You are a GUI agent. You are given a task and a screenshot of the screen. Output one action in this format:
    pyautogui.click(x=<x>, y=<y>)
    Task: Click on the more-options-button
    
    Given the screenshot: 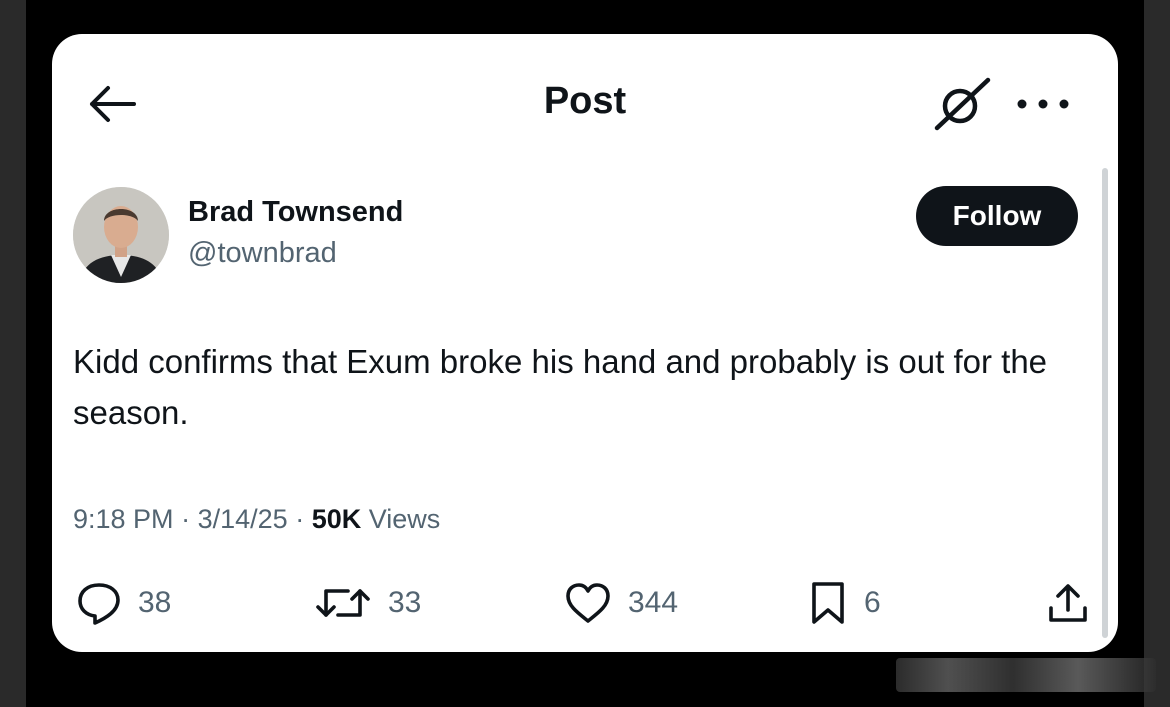 What is the action you would take?
    pyautogui.click(x=1043, y=104)
    